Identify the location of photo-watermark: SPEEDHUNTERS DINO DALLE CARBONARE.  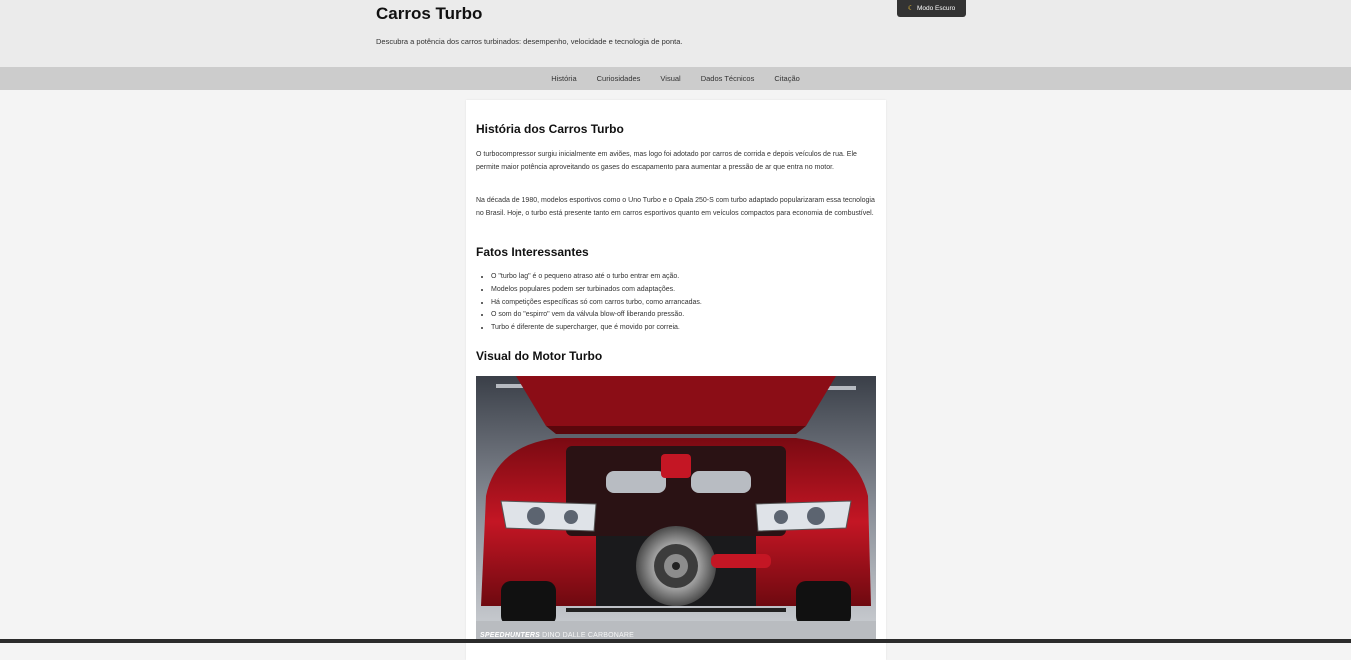
(557, 635).